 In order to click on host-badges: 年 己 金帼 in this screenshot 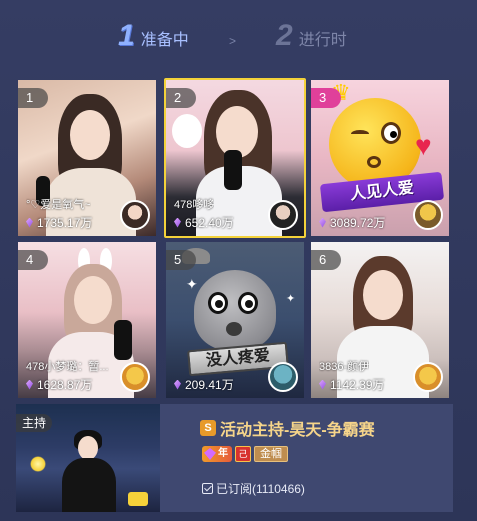, I will do `click(245, 454)`.